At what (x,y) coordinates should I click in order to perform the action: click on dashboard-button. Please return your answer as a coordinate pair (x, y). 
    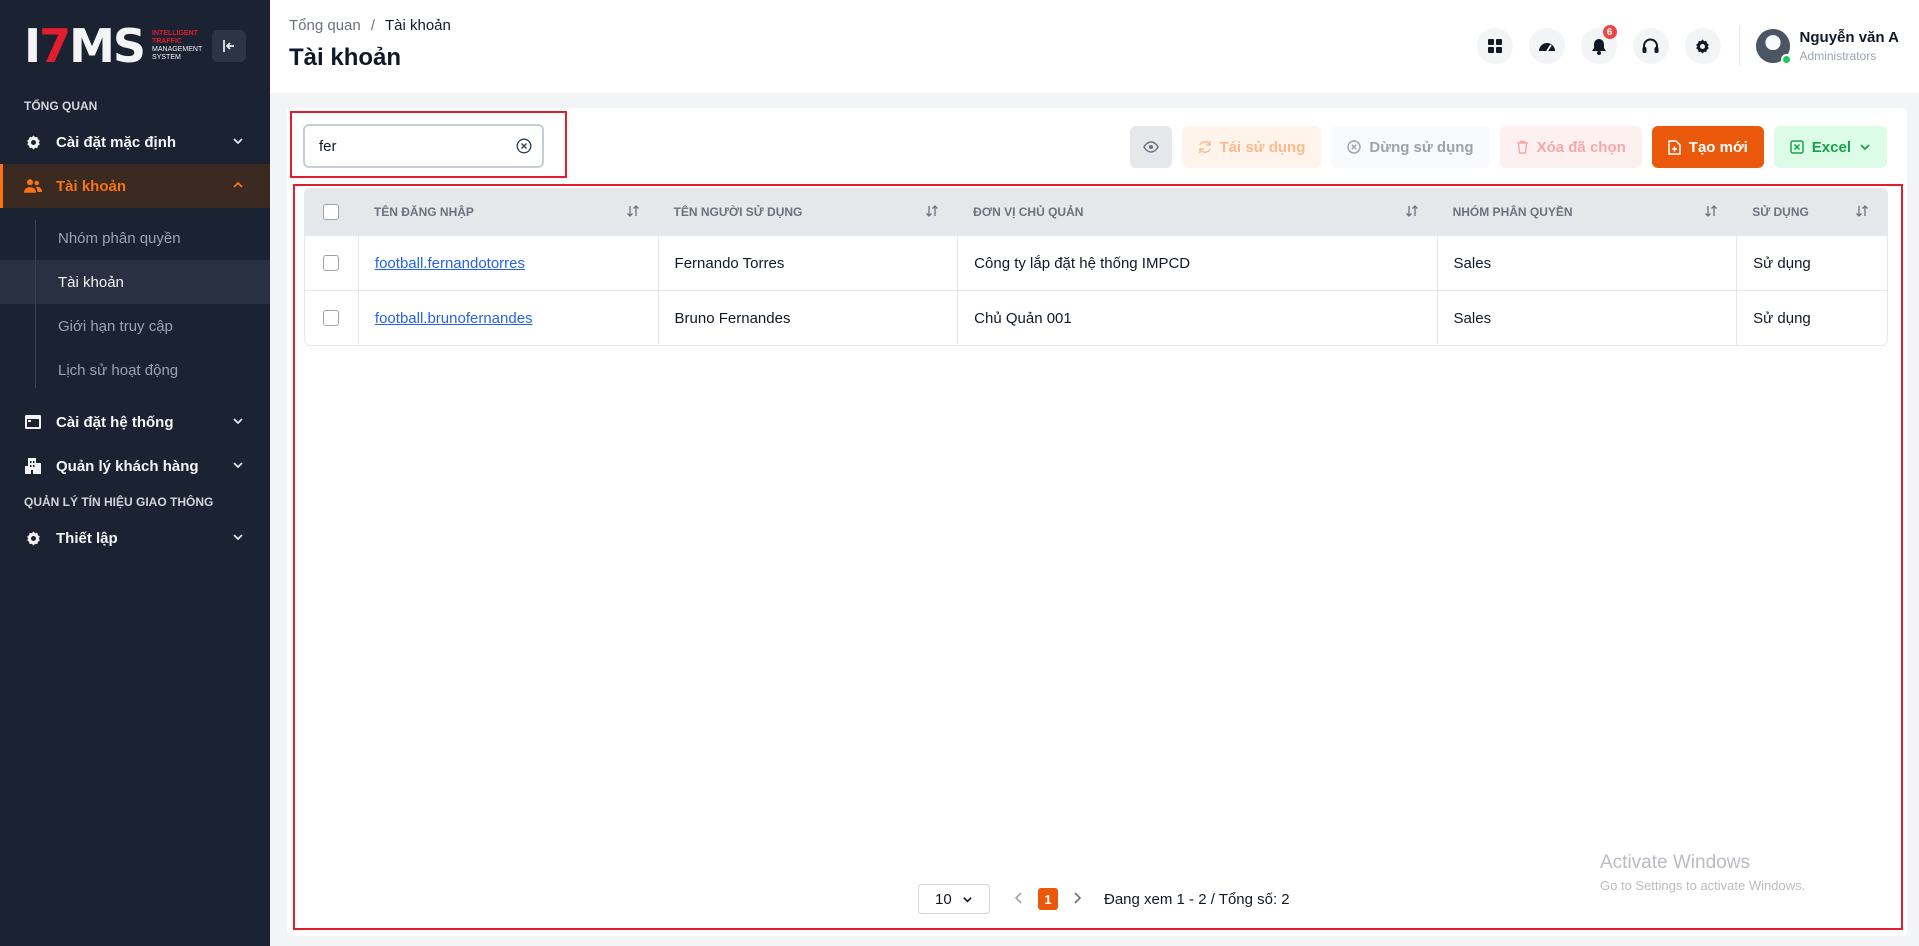
    Looking at the image, I should click on (1546, 46).